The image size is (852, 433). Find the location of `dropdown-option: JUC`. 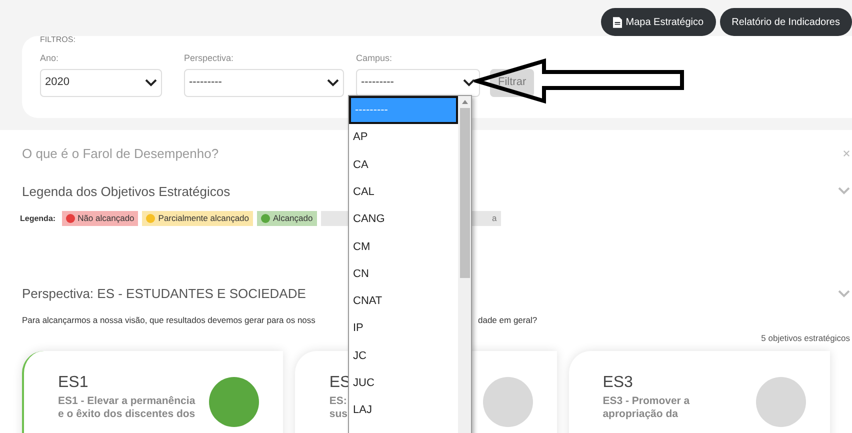

dropdown-option: JUC is located at coordinates (403, 383).